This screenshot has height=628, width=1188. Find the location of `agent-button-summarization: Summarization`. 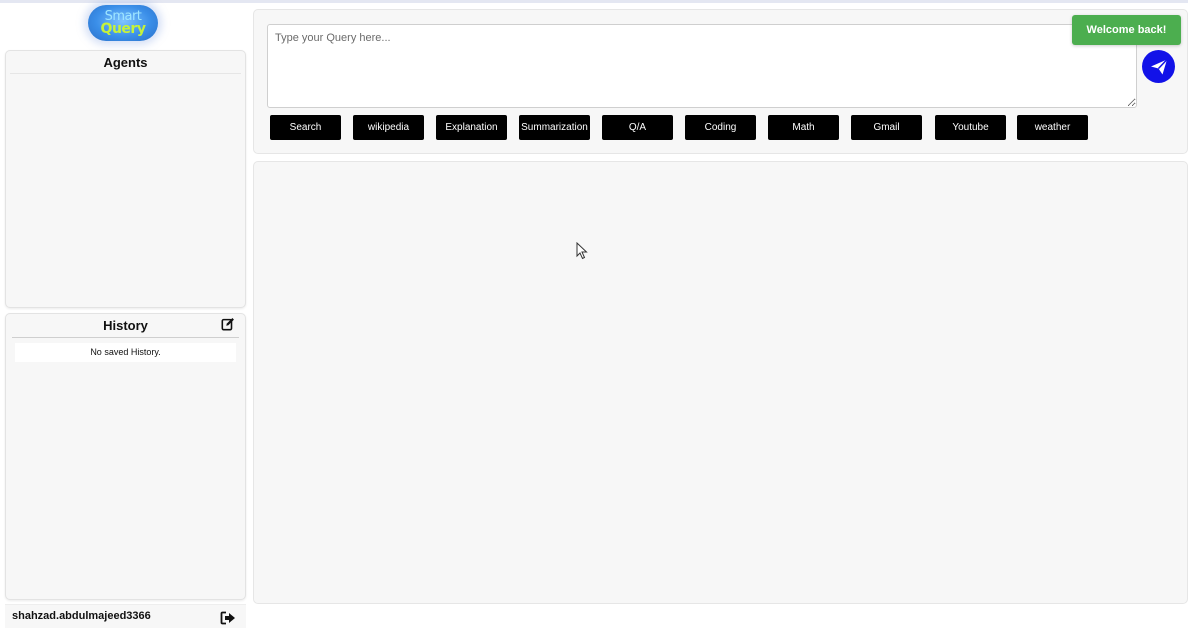

agent-button-summarization: Summarization is located at coordinates (554, 127).